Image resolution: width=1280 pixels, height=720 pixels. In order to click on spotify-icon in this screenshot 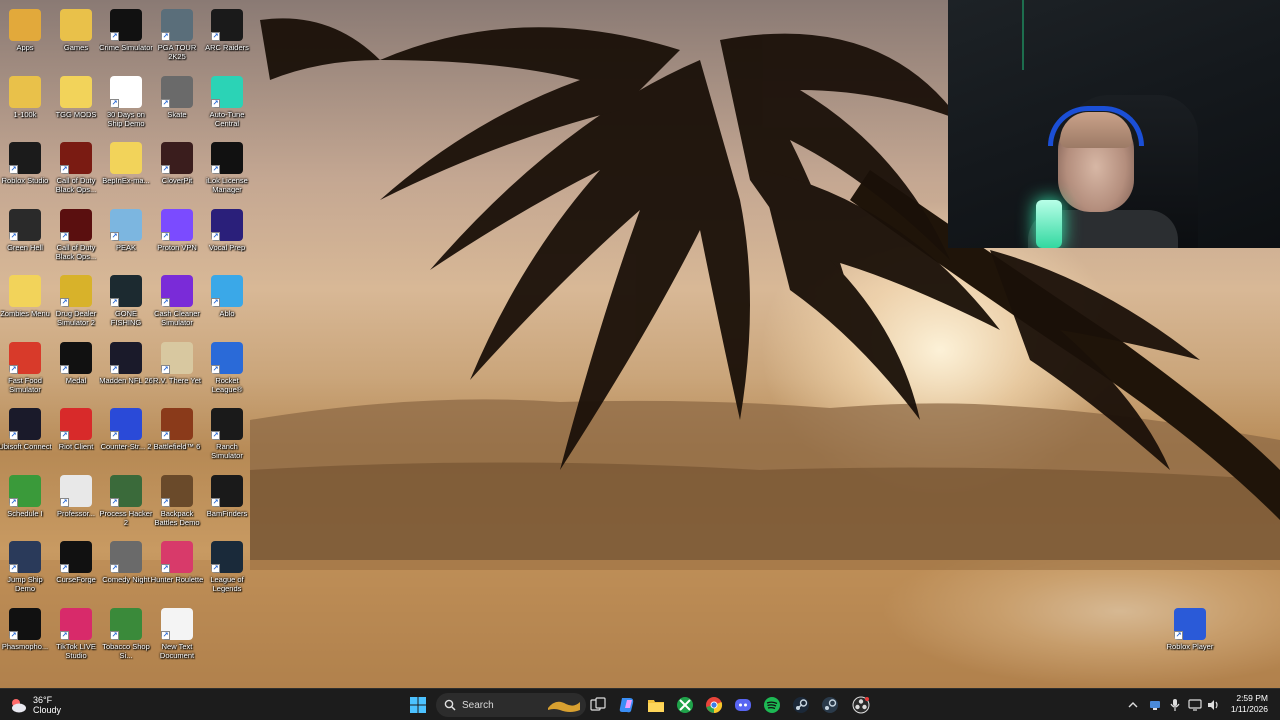, I will do `click(772, 705)`.